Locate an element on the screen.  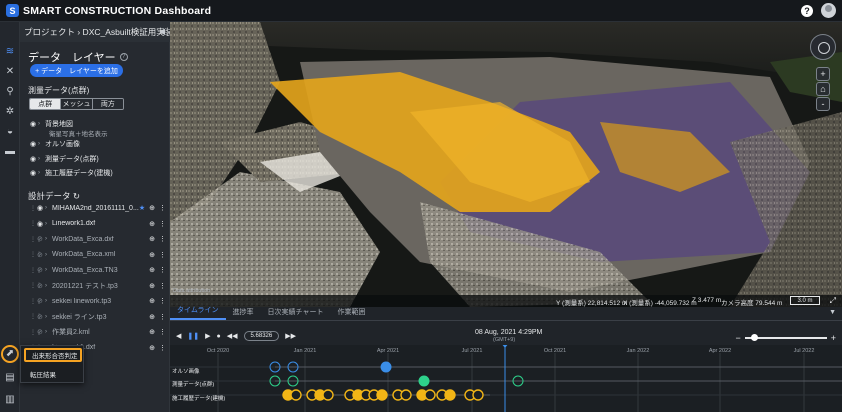
layer-row-survey: ◉ › 測量データ(点群) is located at coordinates (98, 159).